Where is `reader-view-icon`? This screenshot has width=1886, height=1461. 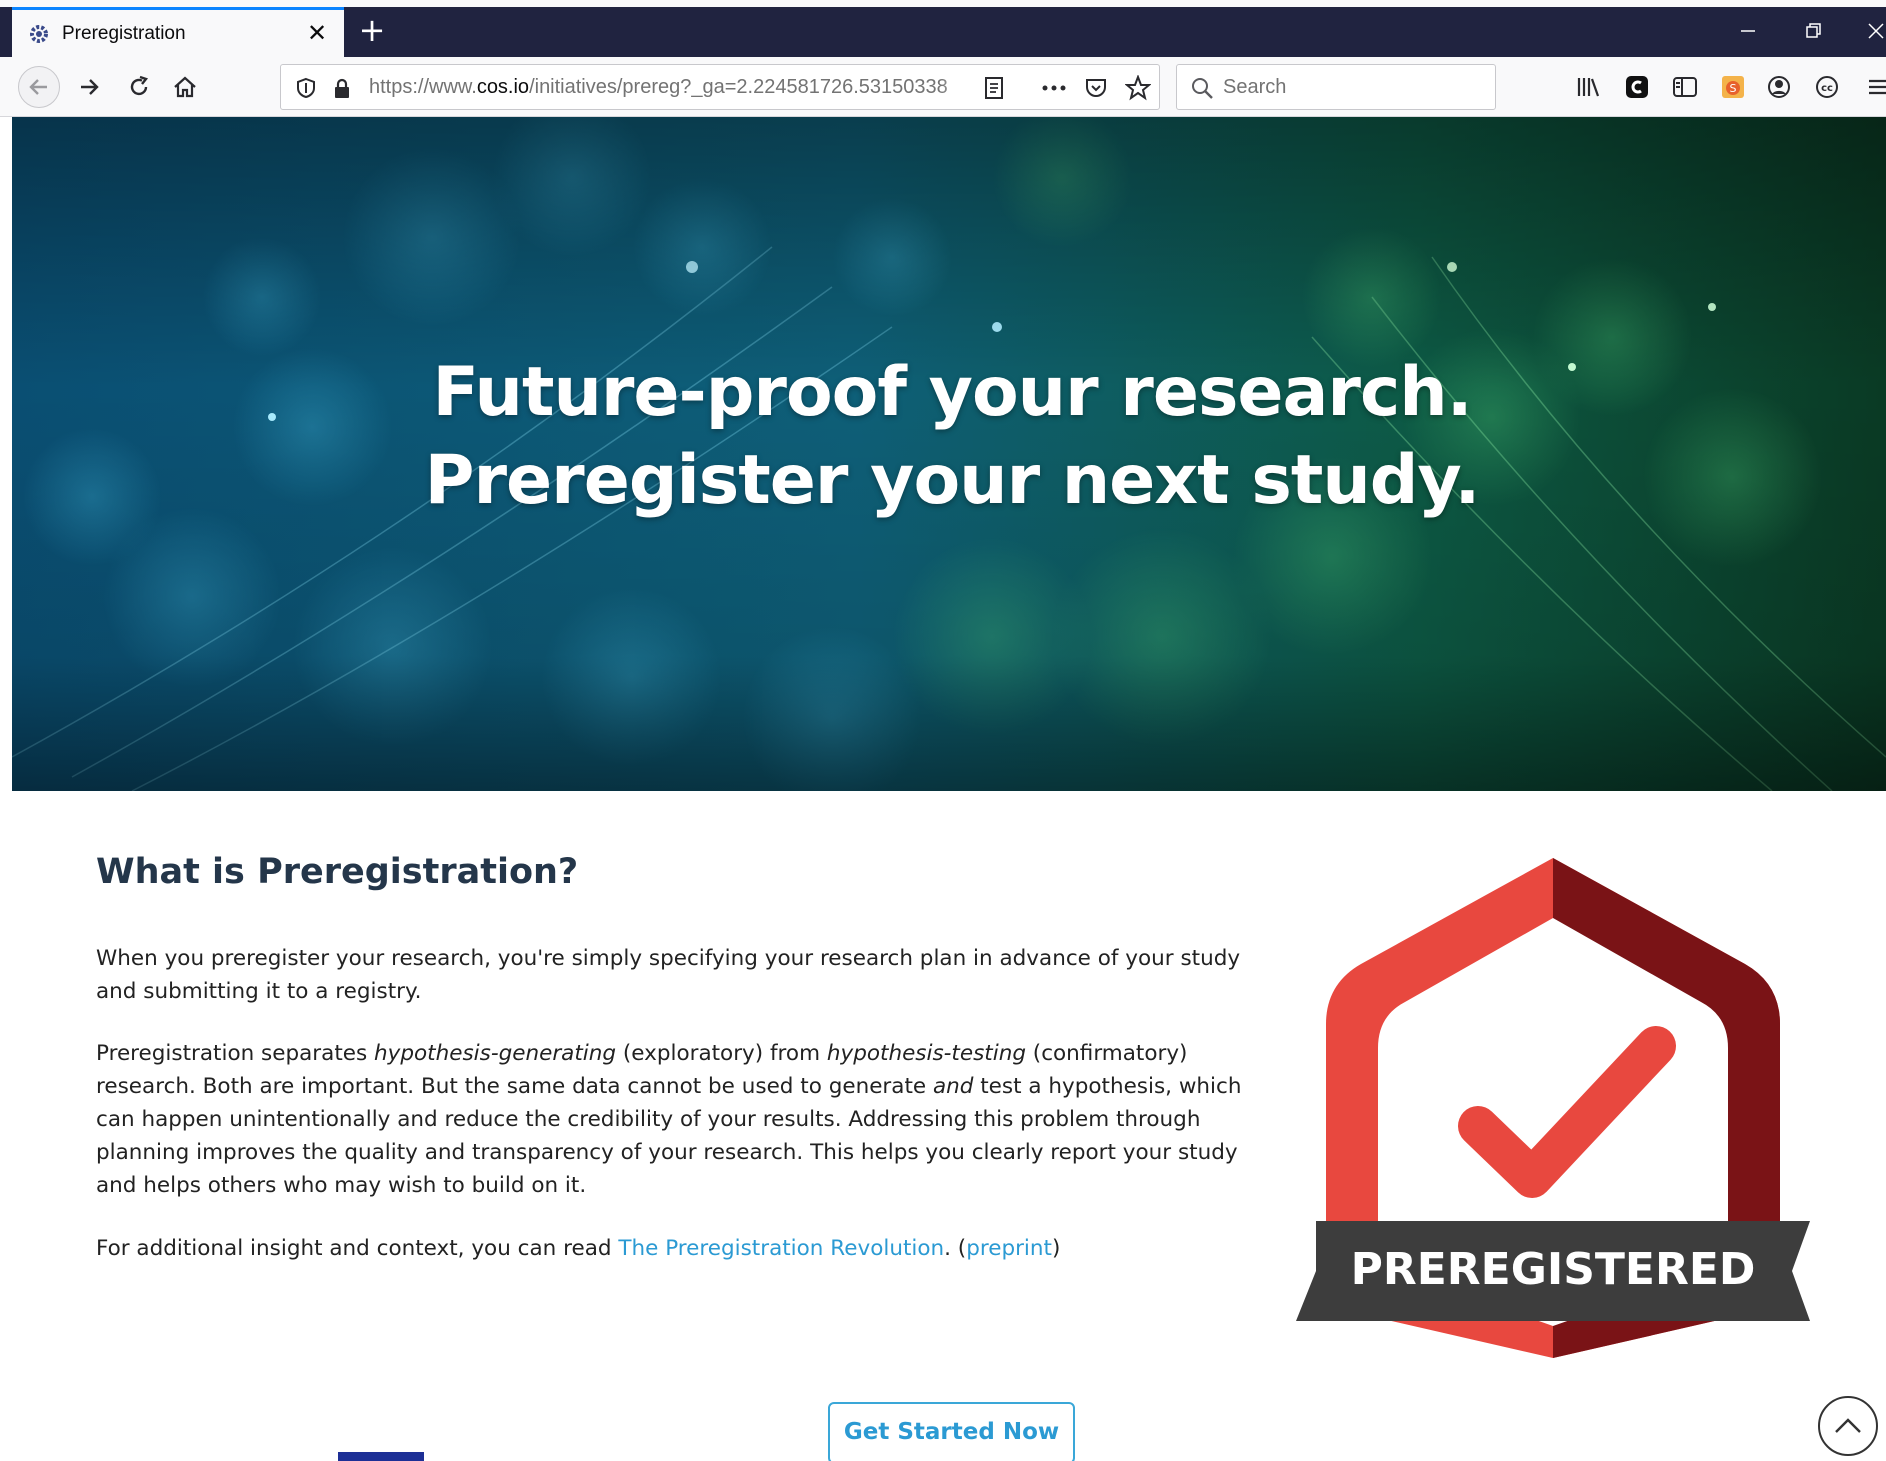
reader-view-icon is located at coordinates (994, 88).